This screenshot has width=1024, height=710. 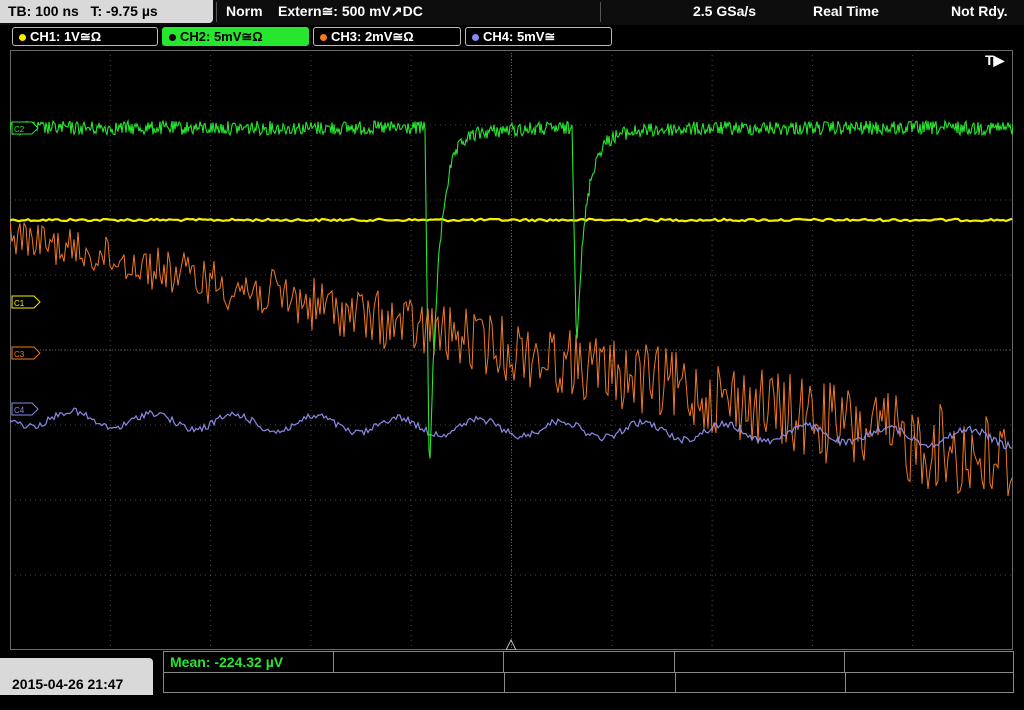 What do you see at coordinates (519, 36) in the screenshot?
I see `ch4-label: CH4: 5mV≅` at bounding box center [519, 36].